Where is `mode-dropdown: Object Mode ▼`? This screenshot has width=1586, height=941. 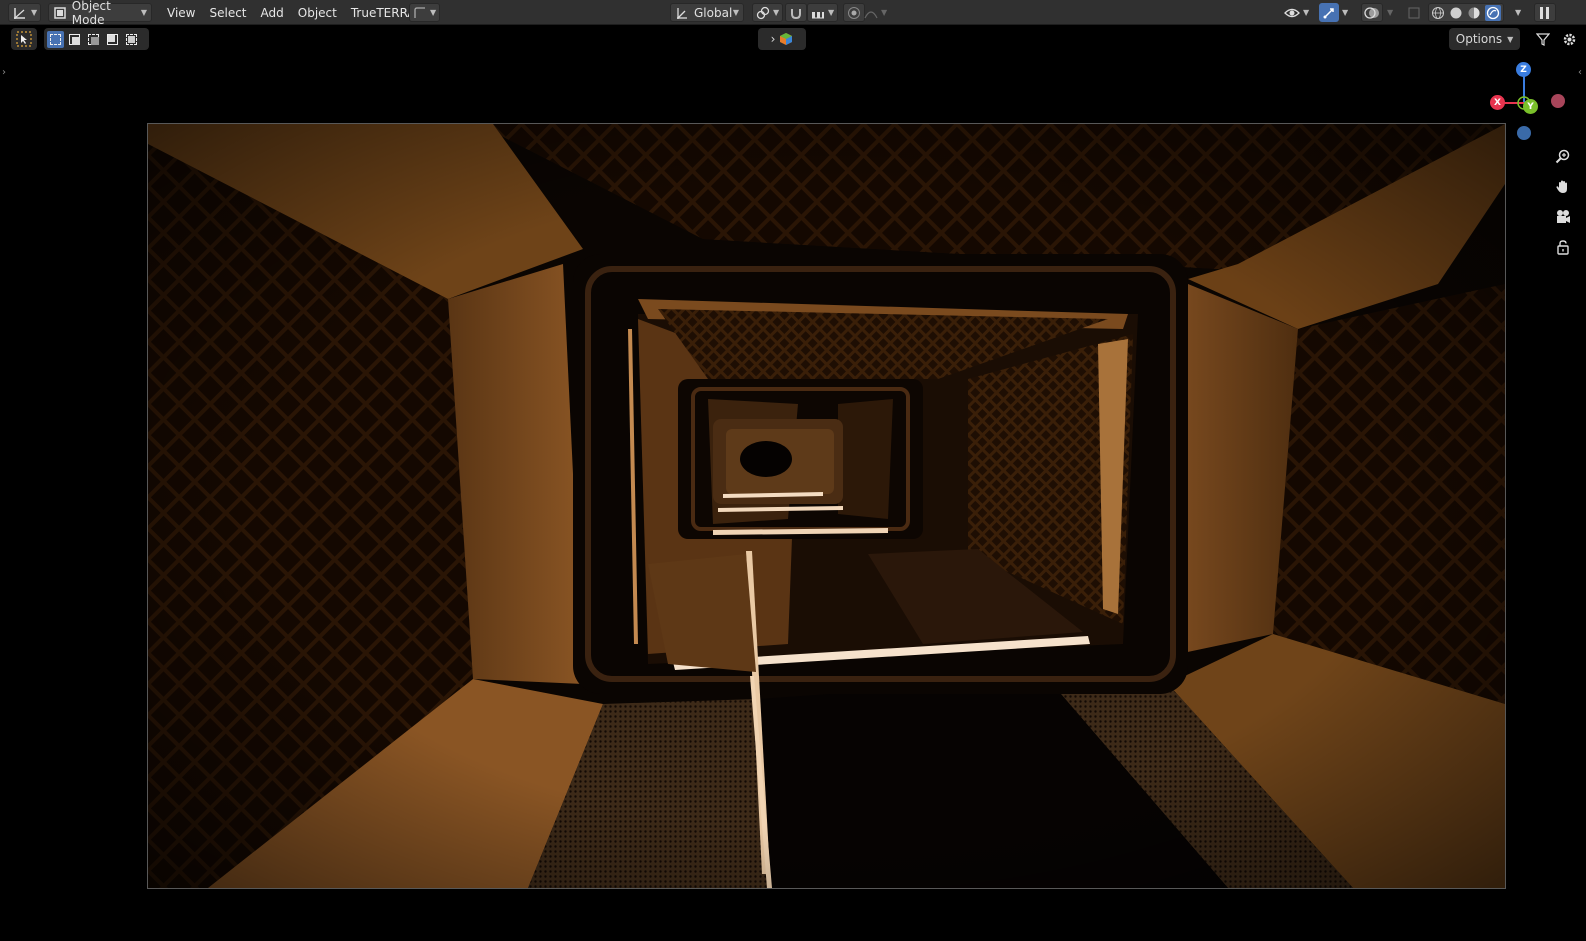
mode-dropdown: Object Mode ▼ is located at coordinates (100, 13).